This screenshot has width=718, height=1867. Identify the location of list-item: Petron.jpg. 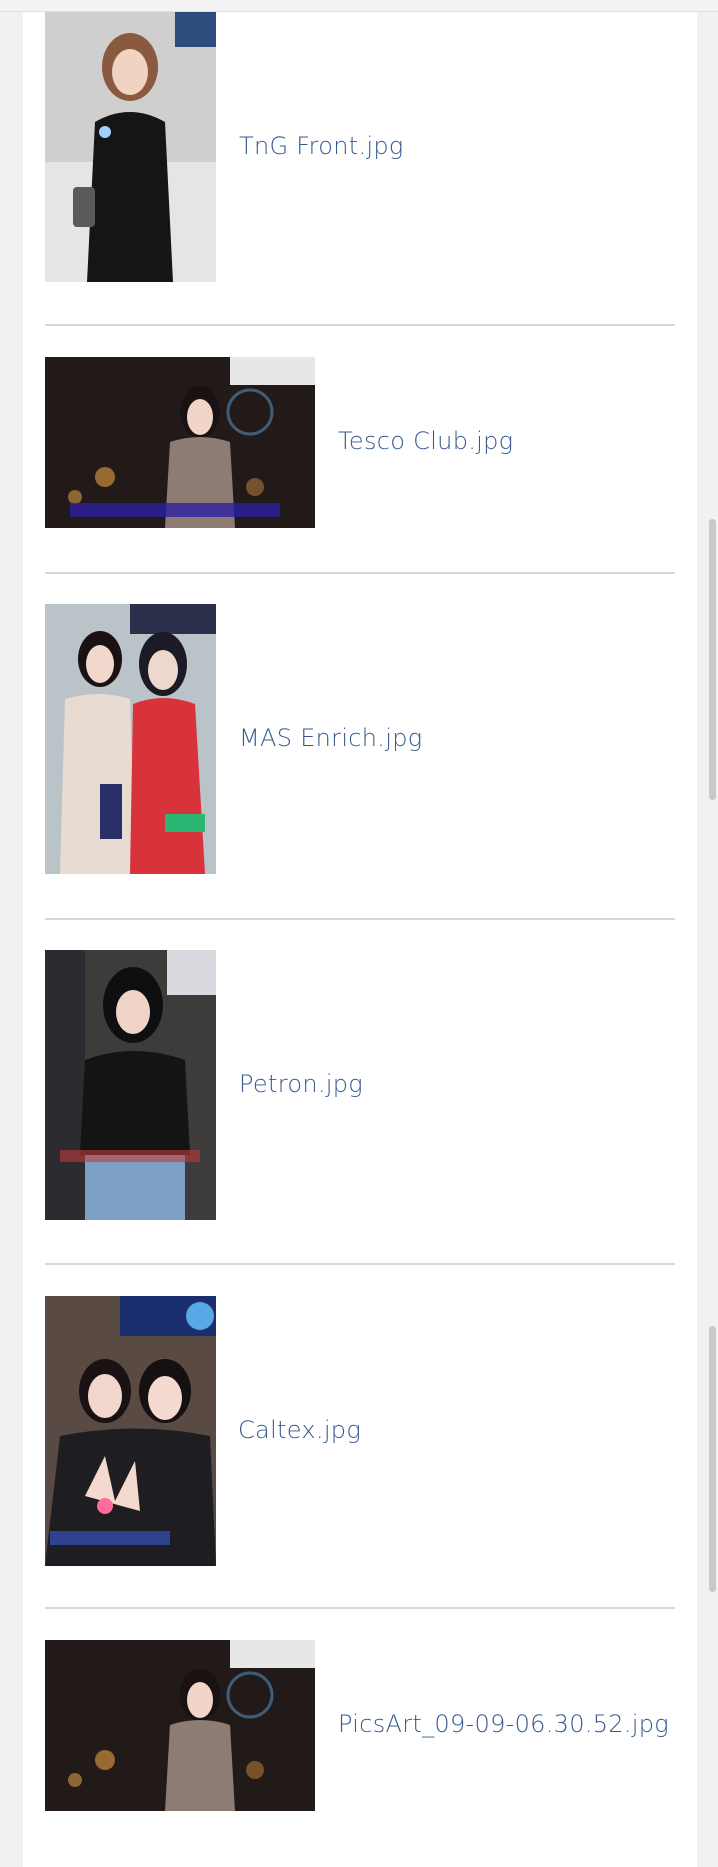
(360, 1085).